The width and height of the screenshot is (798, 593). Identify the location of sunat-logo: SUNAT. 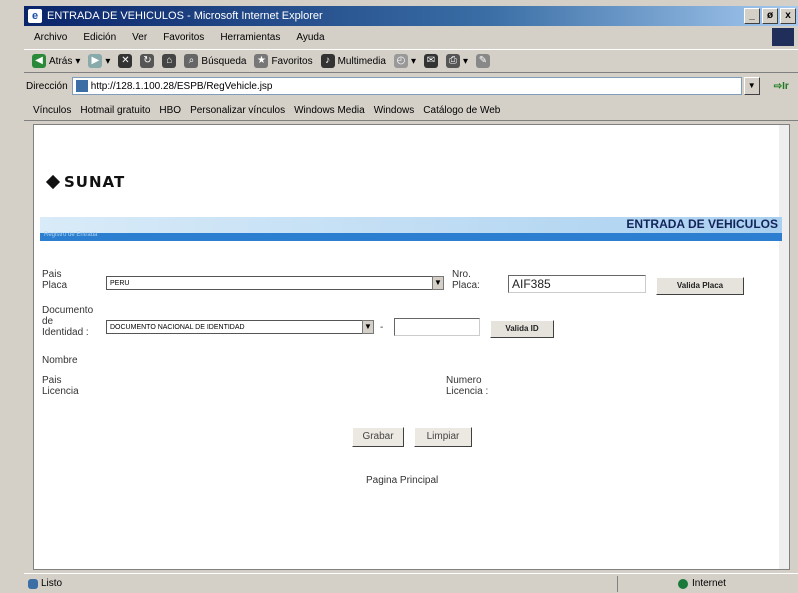
(85, 182).